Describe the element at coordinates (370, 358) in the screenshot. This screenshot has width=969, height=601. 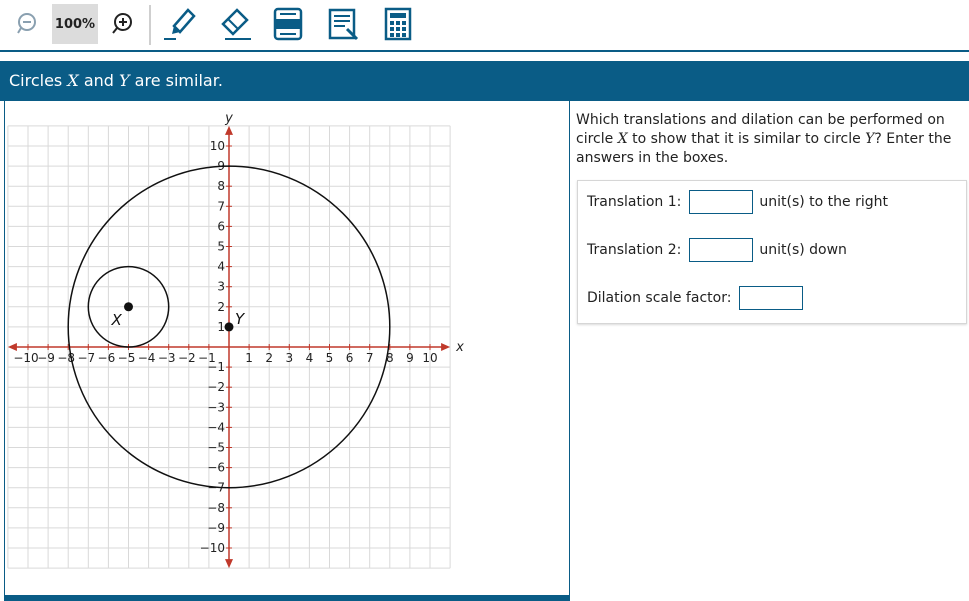
I see `x-tick-label: 7` at that location.